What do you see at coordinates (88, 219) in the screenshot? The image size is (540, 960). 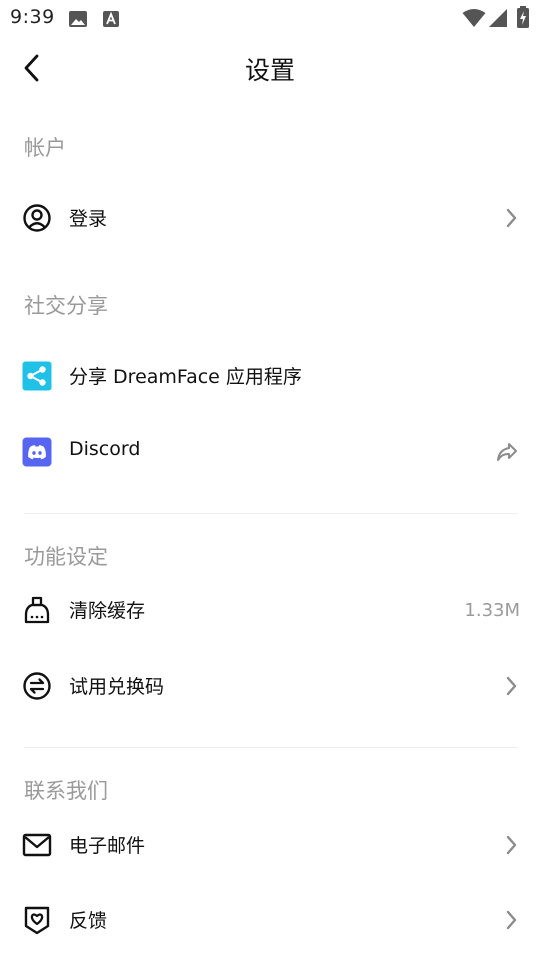 I see `login-label: 登录` at bounding box center [88, 219].